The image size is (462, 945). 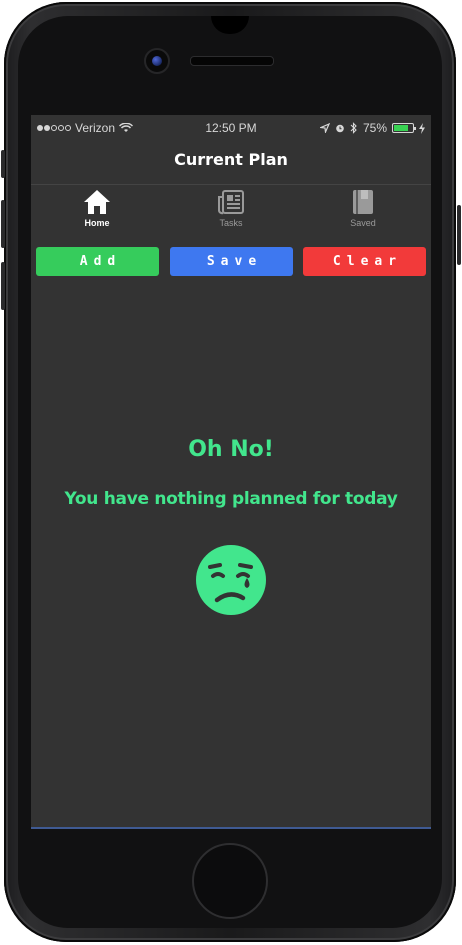 I want to click on page-title: Current Plan, so click(x=231, y=159).